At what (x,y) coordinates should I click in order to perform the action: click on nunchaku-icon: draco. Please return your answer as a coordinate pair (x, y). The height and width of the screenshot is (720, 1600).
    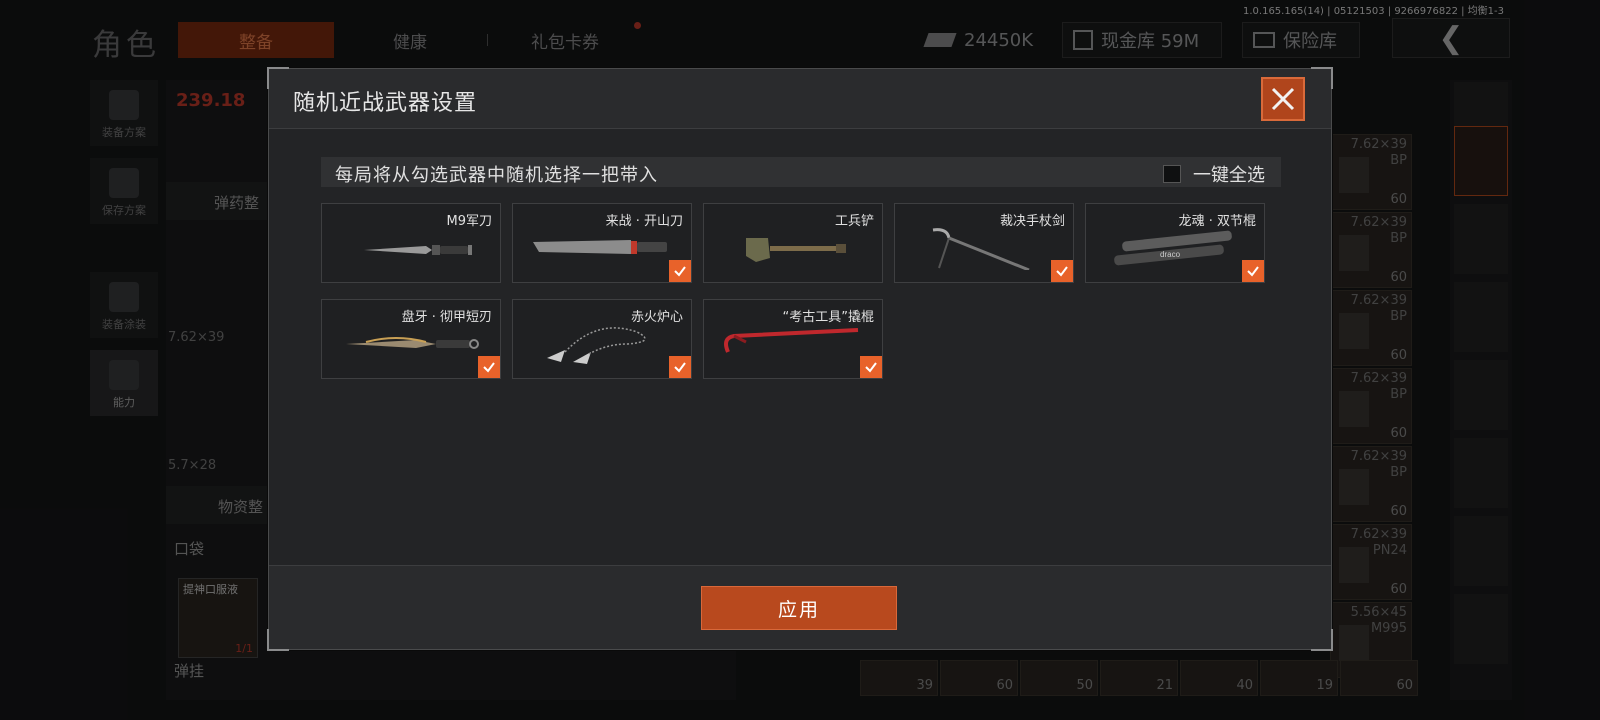
    Looking at the image, I should click on (1173, 248).